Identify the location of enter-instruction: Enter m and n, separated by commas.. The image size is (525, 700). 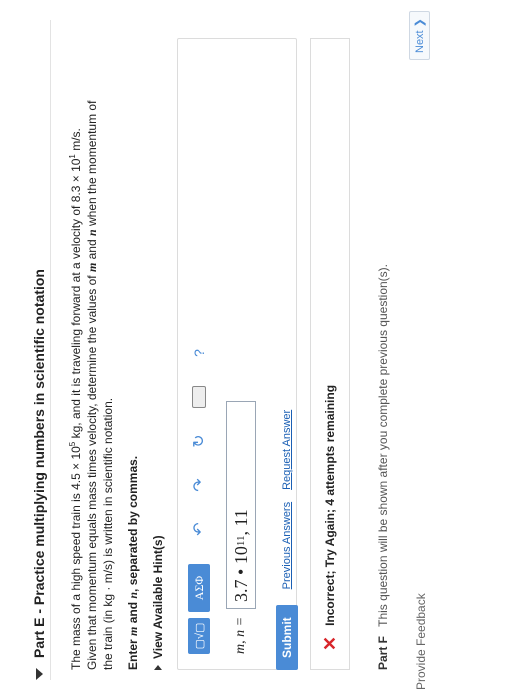
(133, 562).